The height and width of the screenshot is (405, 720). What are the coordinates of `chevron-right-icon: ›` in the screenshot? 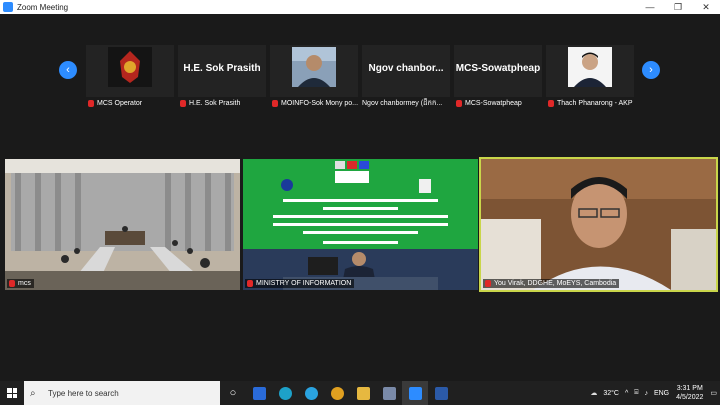 It's located at (651, 70).